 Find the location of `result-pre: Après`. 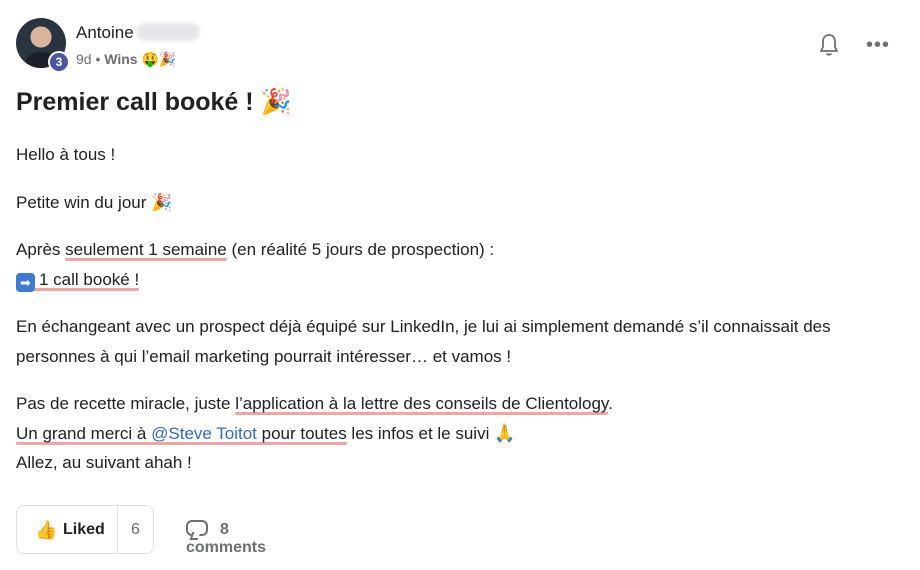

result-pre: Après is located at coordinates (41, 249).